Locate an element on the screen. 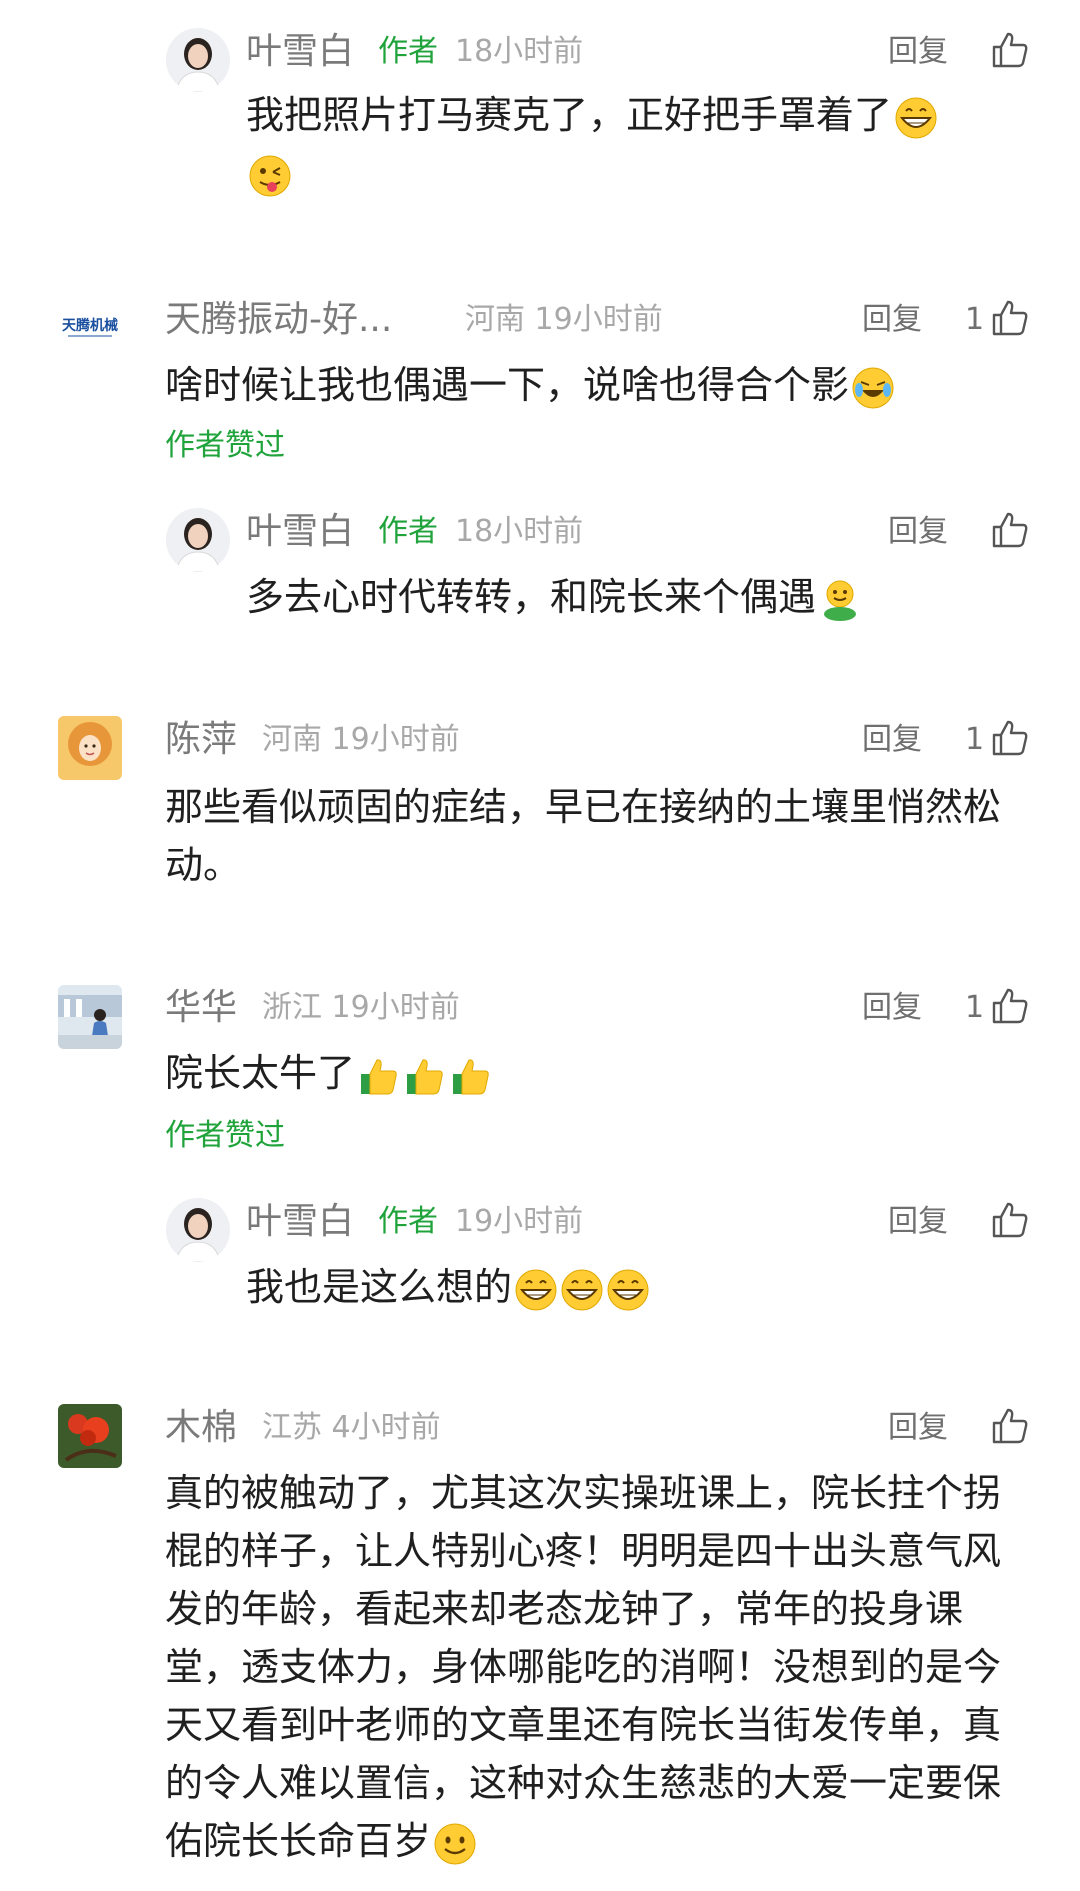 The height and width of the screenshot is (1891, 1080). comment-text-body: 多去心时代转转，和院长来个偶遇 is located at coordinates (531, 597).